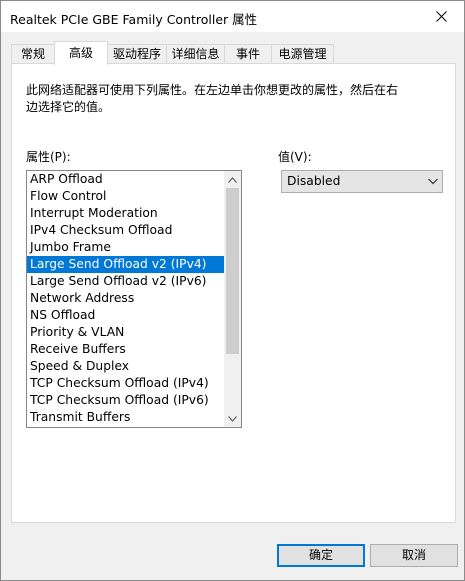 The image size is (465, 581). I want to click on list-item-selected: Large Send Offload v2 (IPv4), so click(125, 264).